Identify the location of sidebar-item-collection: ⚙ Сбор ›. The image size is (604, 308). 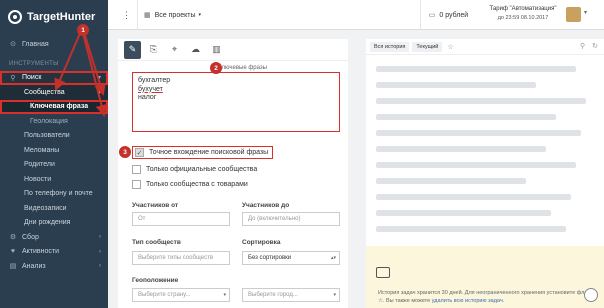
(54, 237).